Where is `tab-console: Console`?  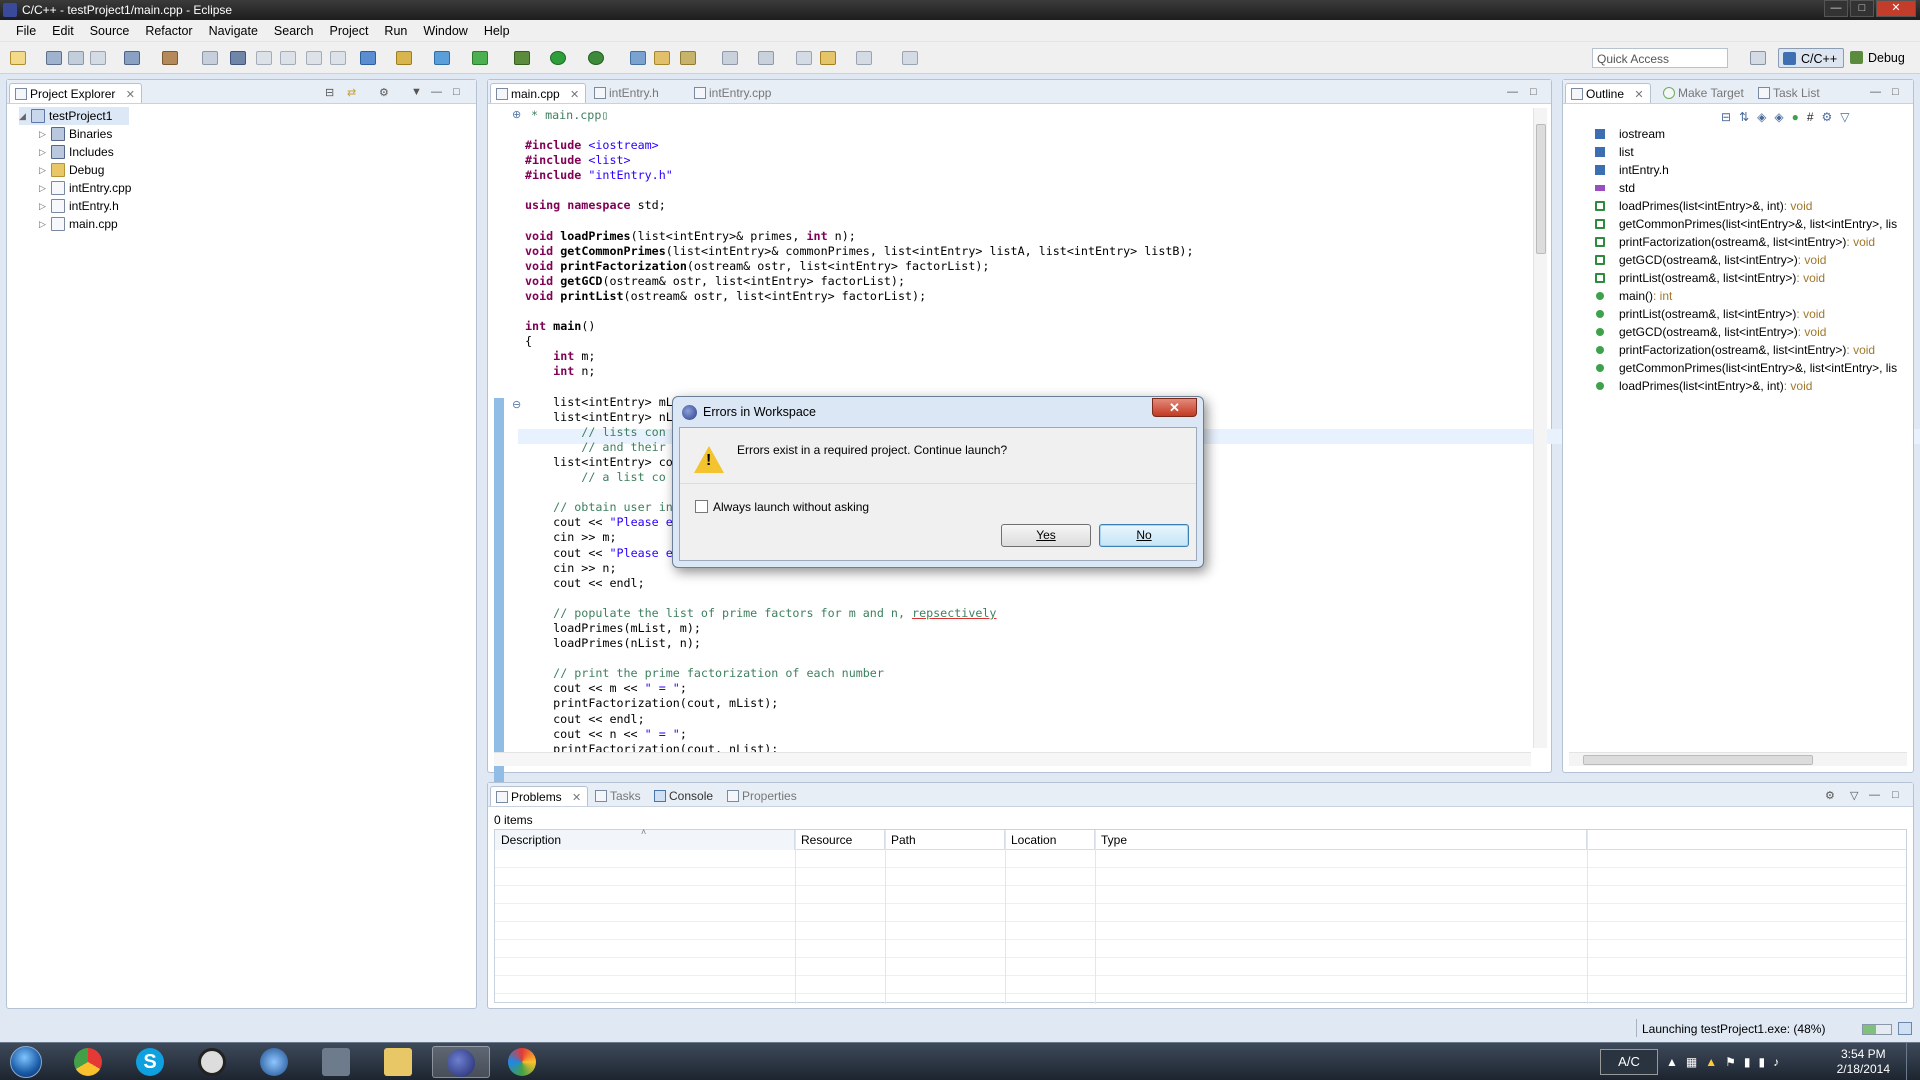
tab-console: Console is located at coordinates (684, 796).